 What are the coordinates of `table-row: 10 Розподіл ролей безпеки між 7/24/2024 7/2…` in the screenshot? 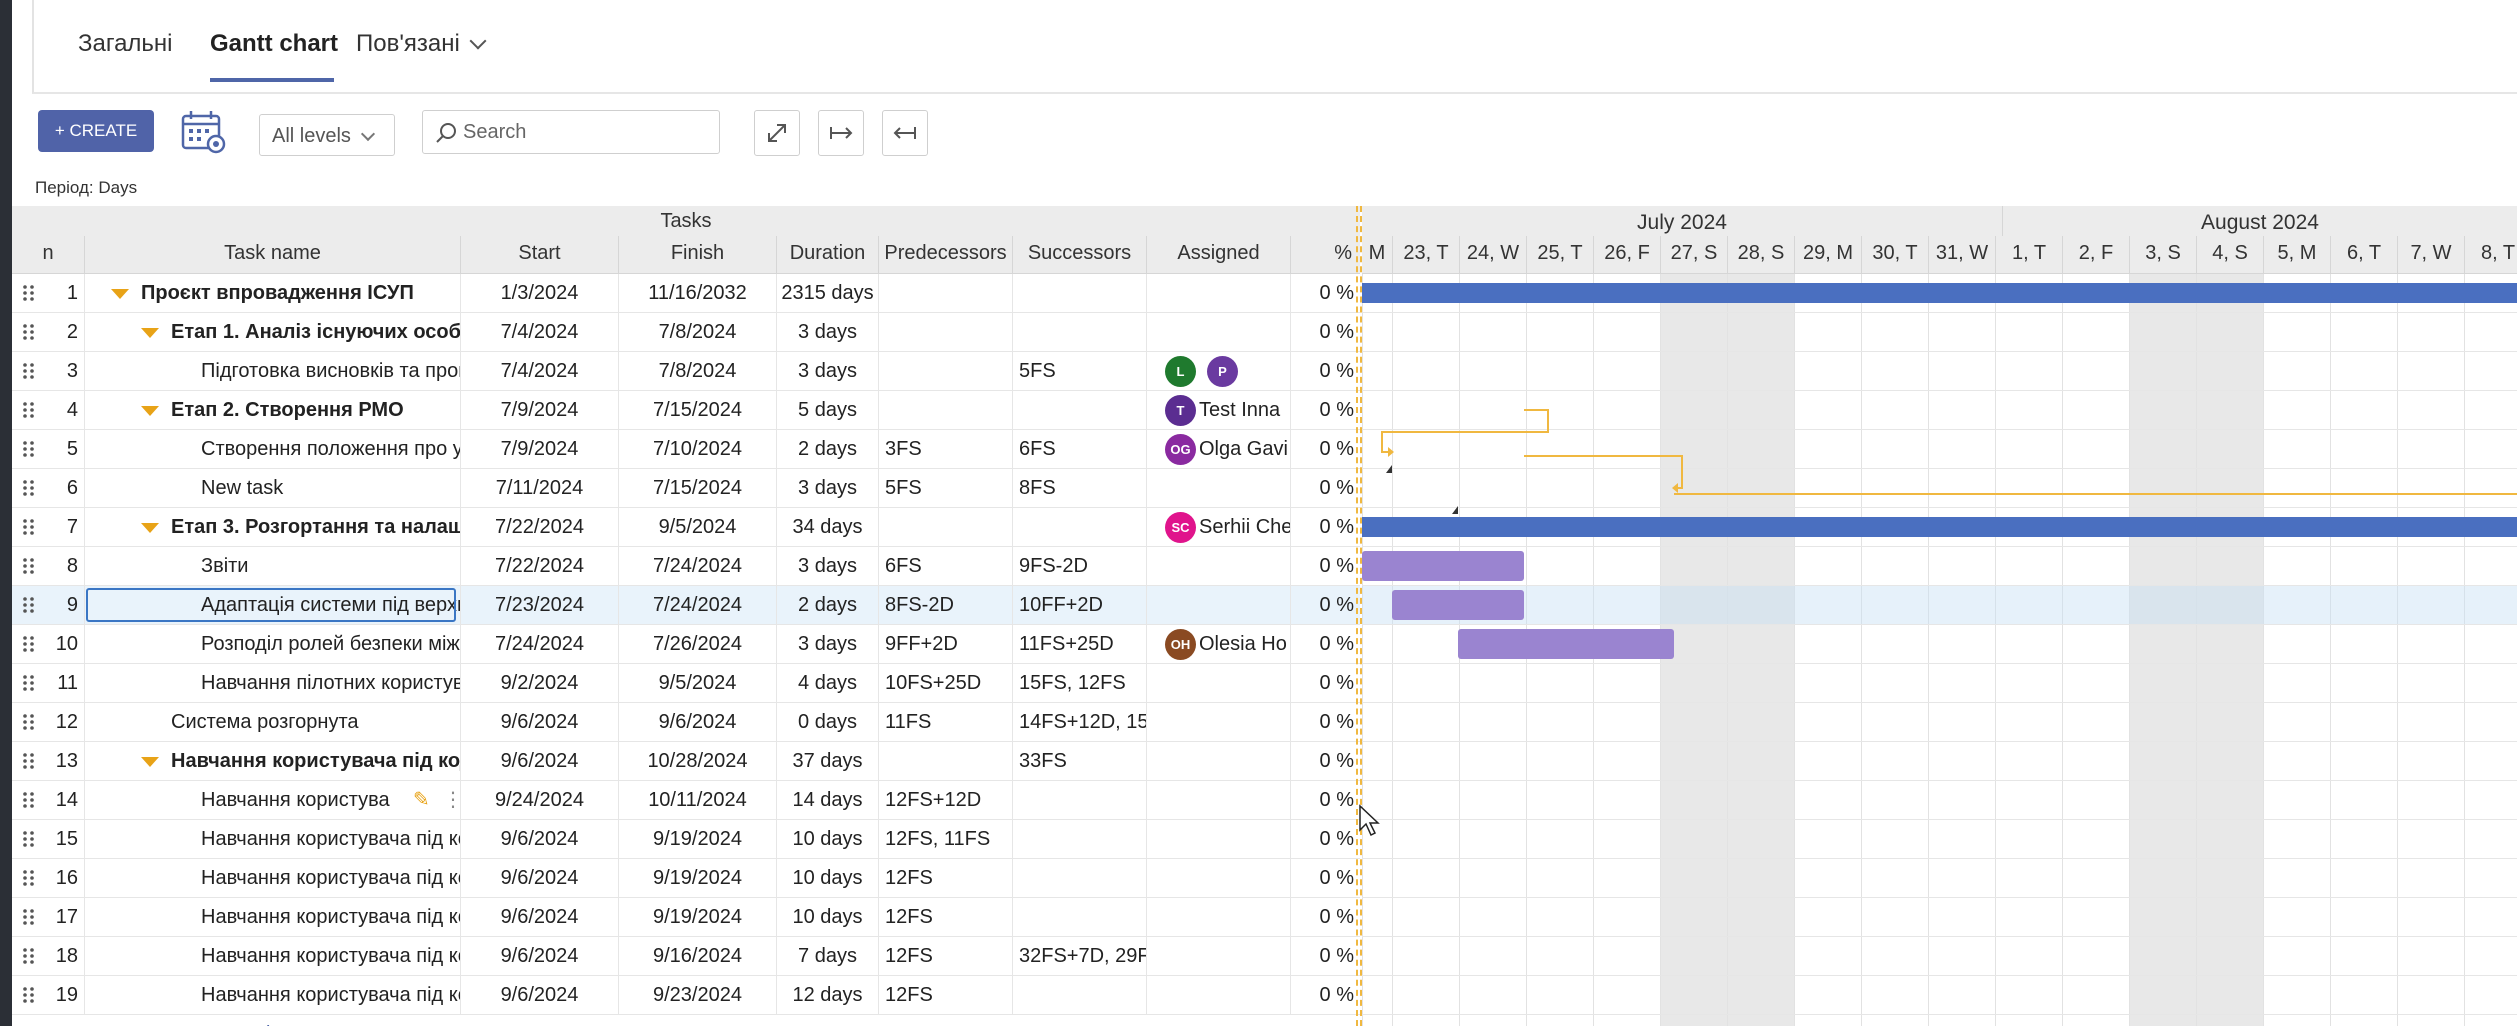 It's located at (686, 644).